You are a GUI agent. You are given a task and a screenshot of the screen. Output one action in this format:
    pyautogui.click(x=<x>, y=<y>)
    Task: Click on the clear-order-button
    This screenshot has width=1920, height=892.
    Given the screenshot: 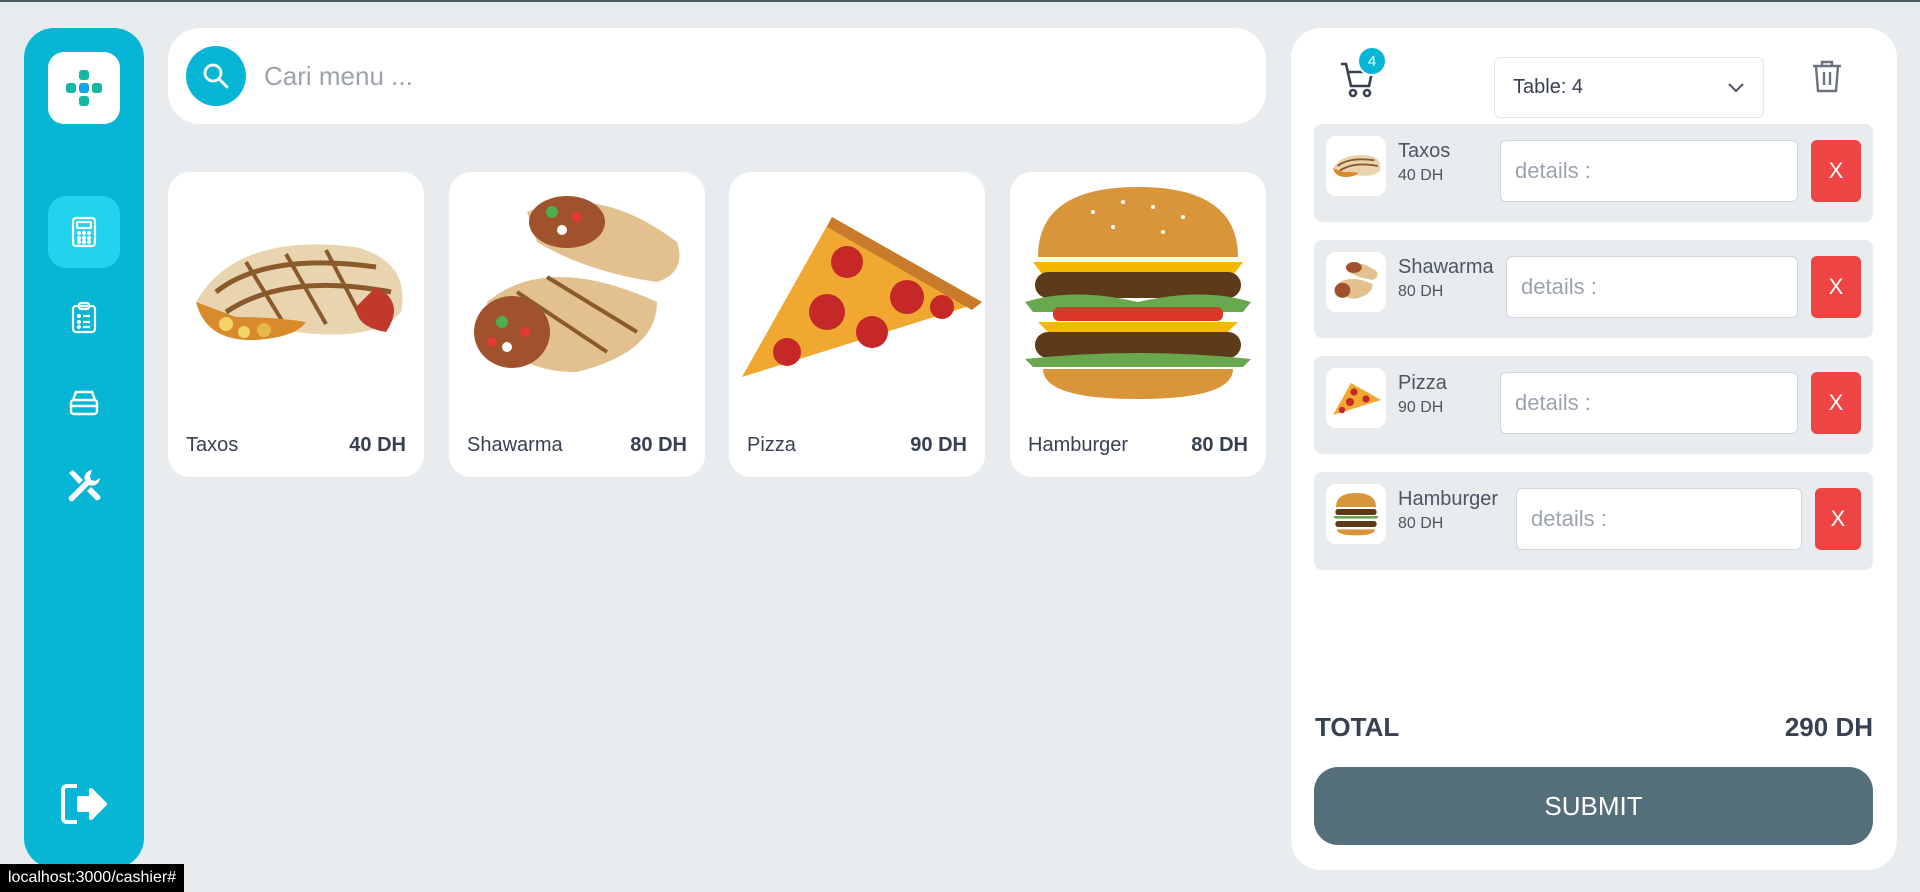 What is the action you would take?
    pyautogui.click(x=1831, y=78)
    